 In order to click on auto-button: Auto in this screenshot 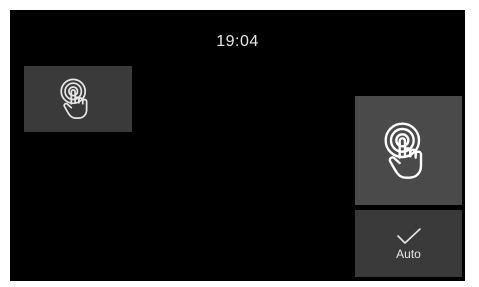, I will do `click(408, 243)`.